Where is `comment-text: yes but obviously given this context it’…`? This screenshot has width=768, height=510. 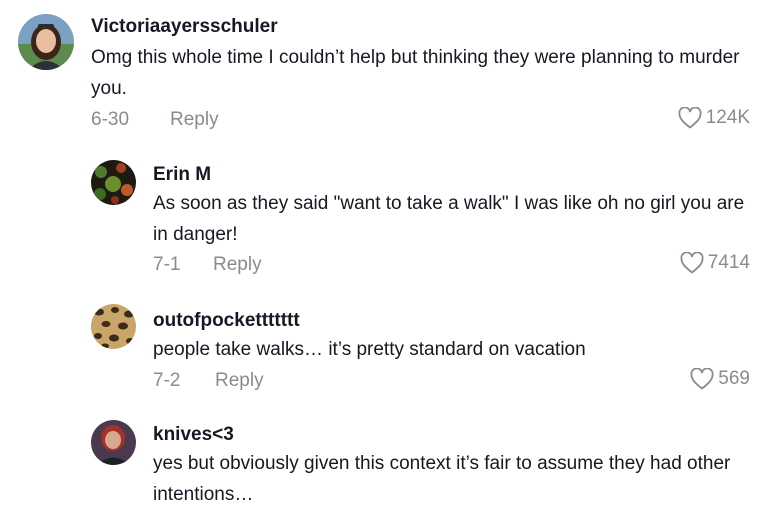
comment-text: yes but obviously given this context it’… is located at coordinates (442, 479).